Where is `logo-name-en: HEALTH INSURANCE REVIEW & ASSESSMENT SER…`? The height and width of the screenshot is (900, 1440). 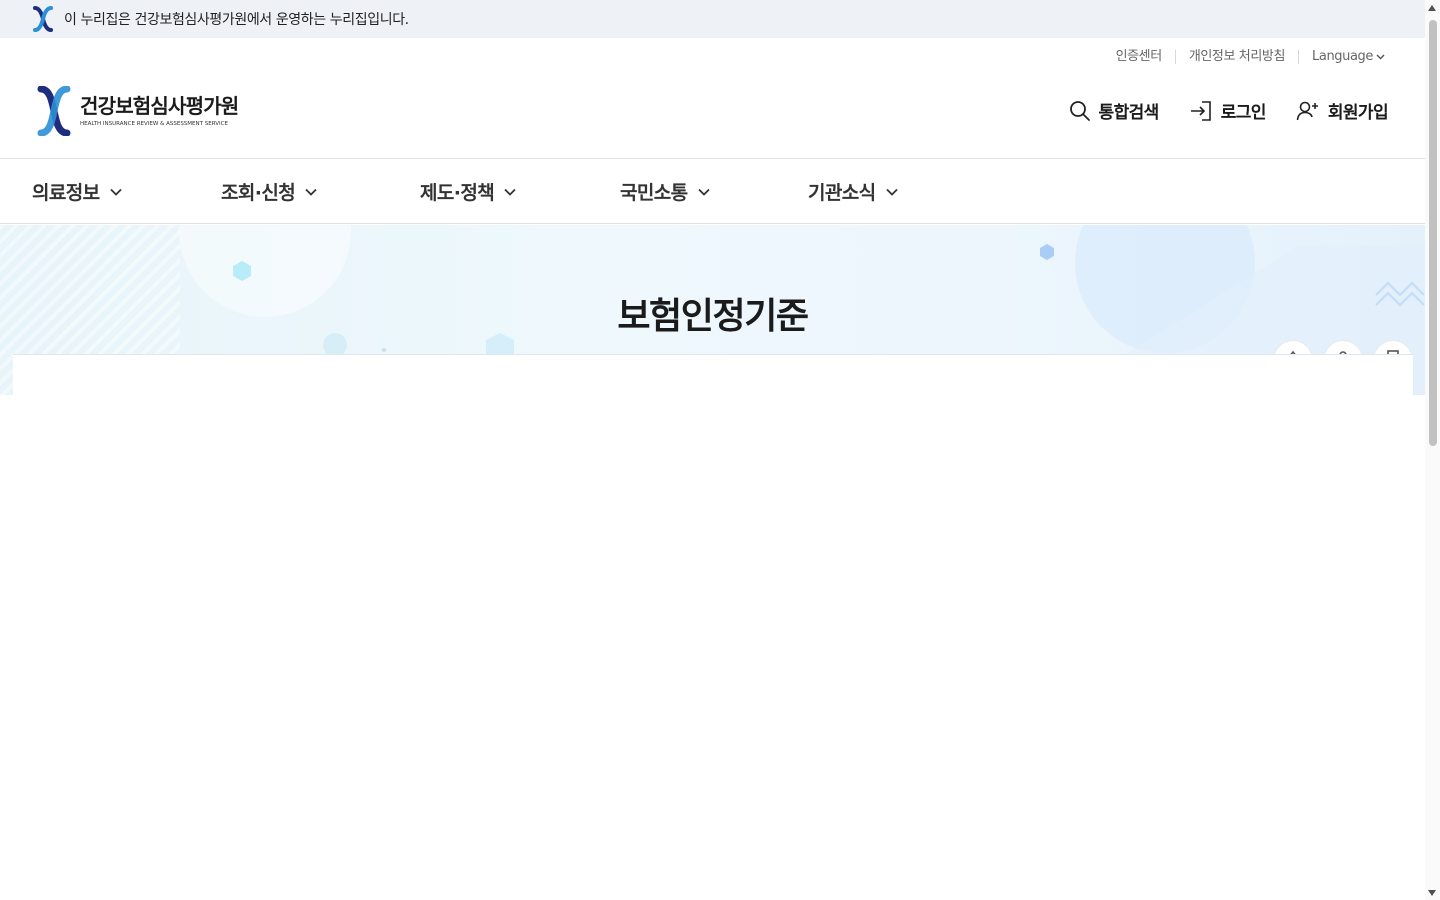 logo-name-en: HEALTH INSURANCE REVIEW & ASSESSMENT SER… is located at coordinates (154, 124).